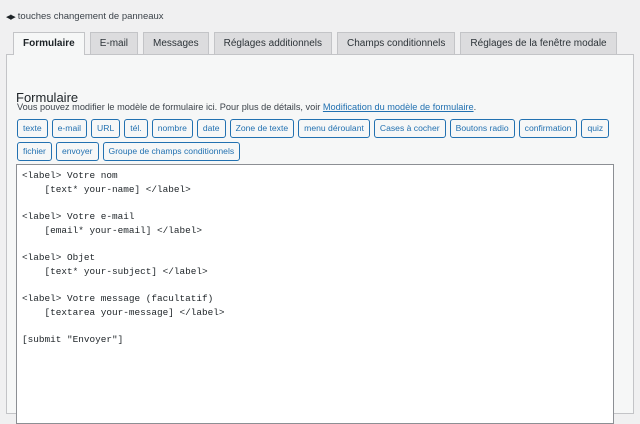  Describe the element at coordinates (49, 43) in the screenshot. I see `tab-formulaire: Formulaire` at that location.